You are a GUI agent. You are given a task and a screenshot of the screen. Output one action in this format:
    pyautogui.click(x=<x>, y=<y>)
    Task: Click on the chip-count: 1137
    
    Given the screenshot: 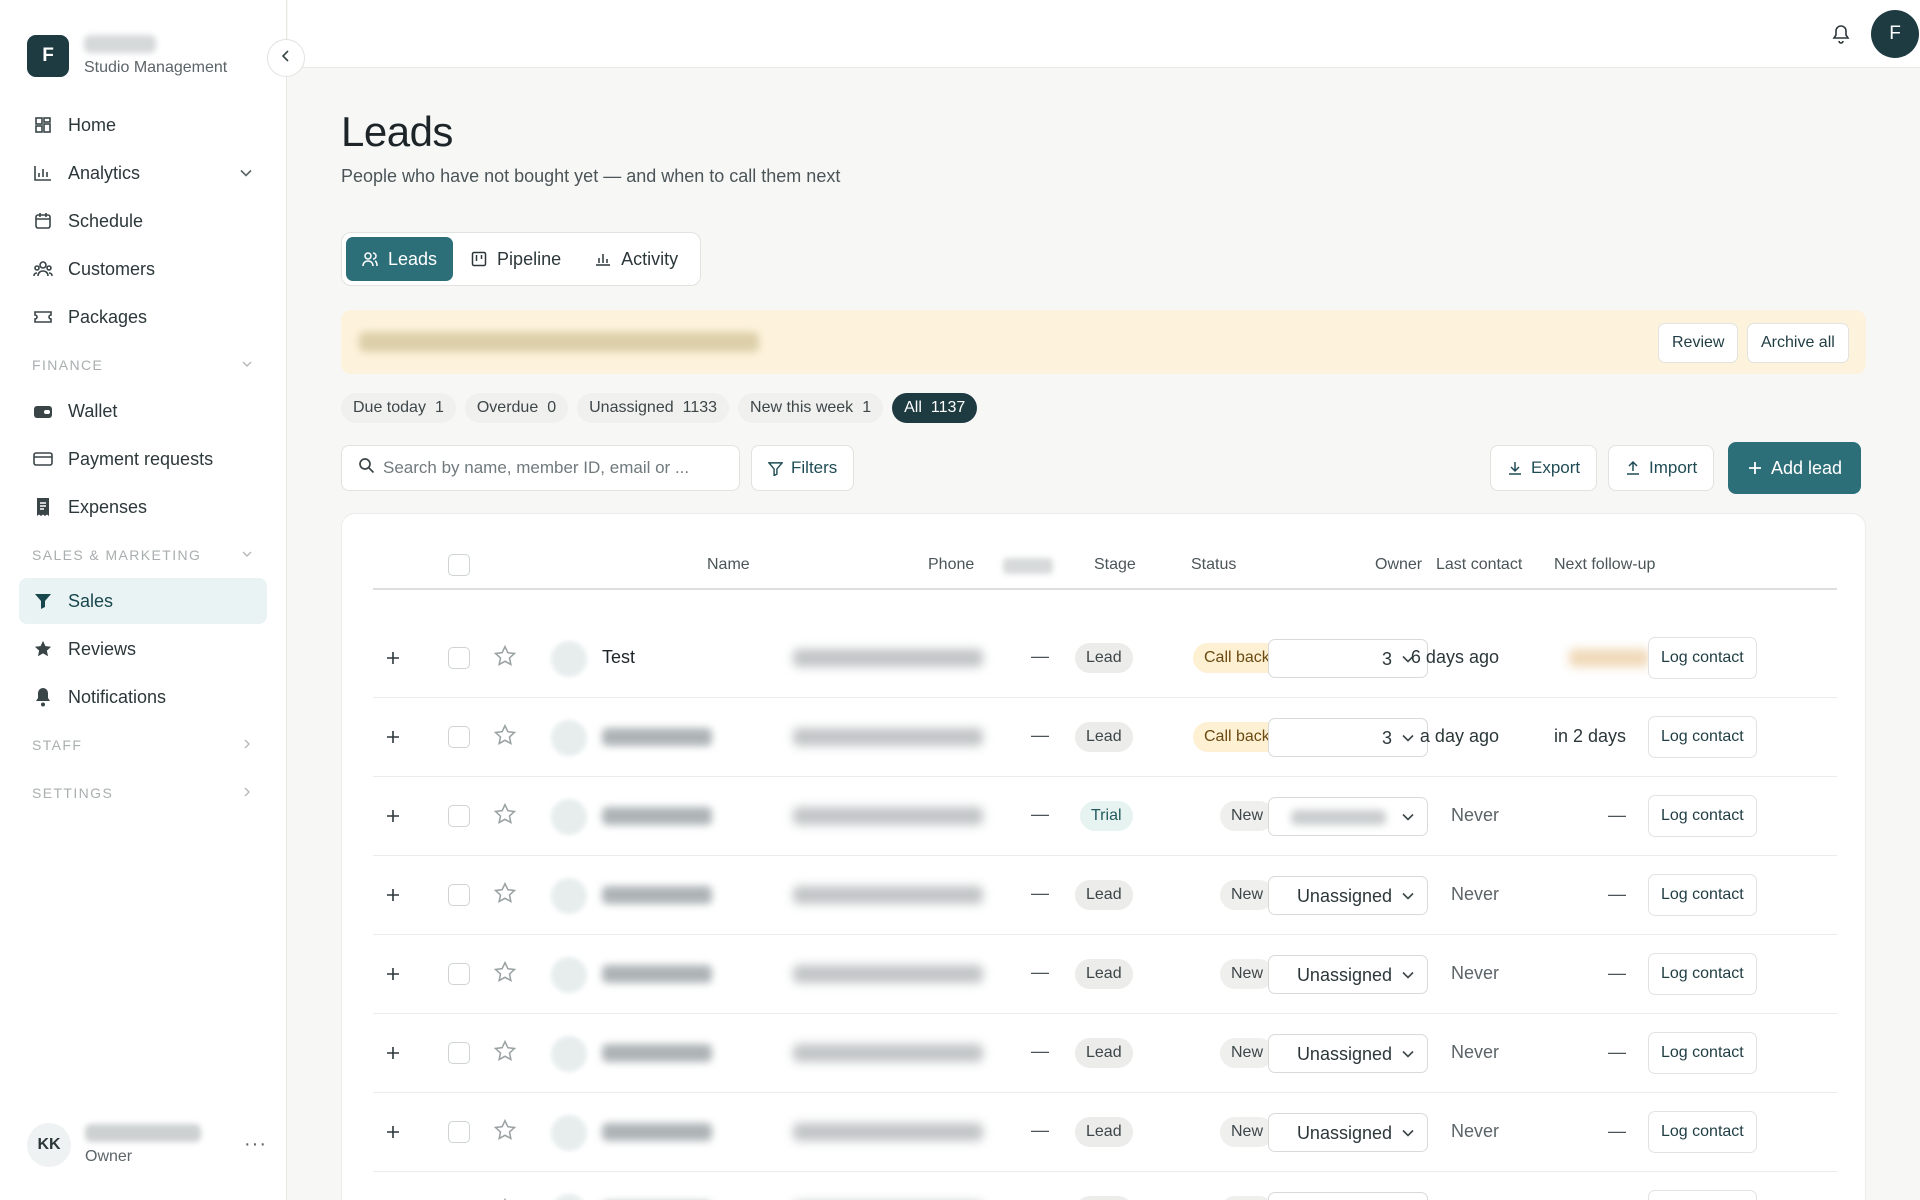 What is the action you would take?
    pyautogui.click(x=948, y=407)
    